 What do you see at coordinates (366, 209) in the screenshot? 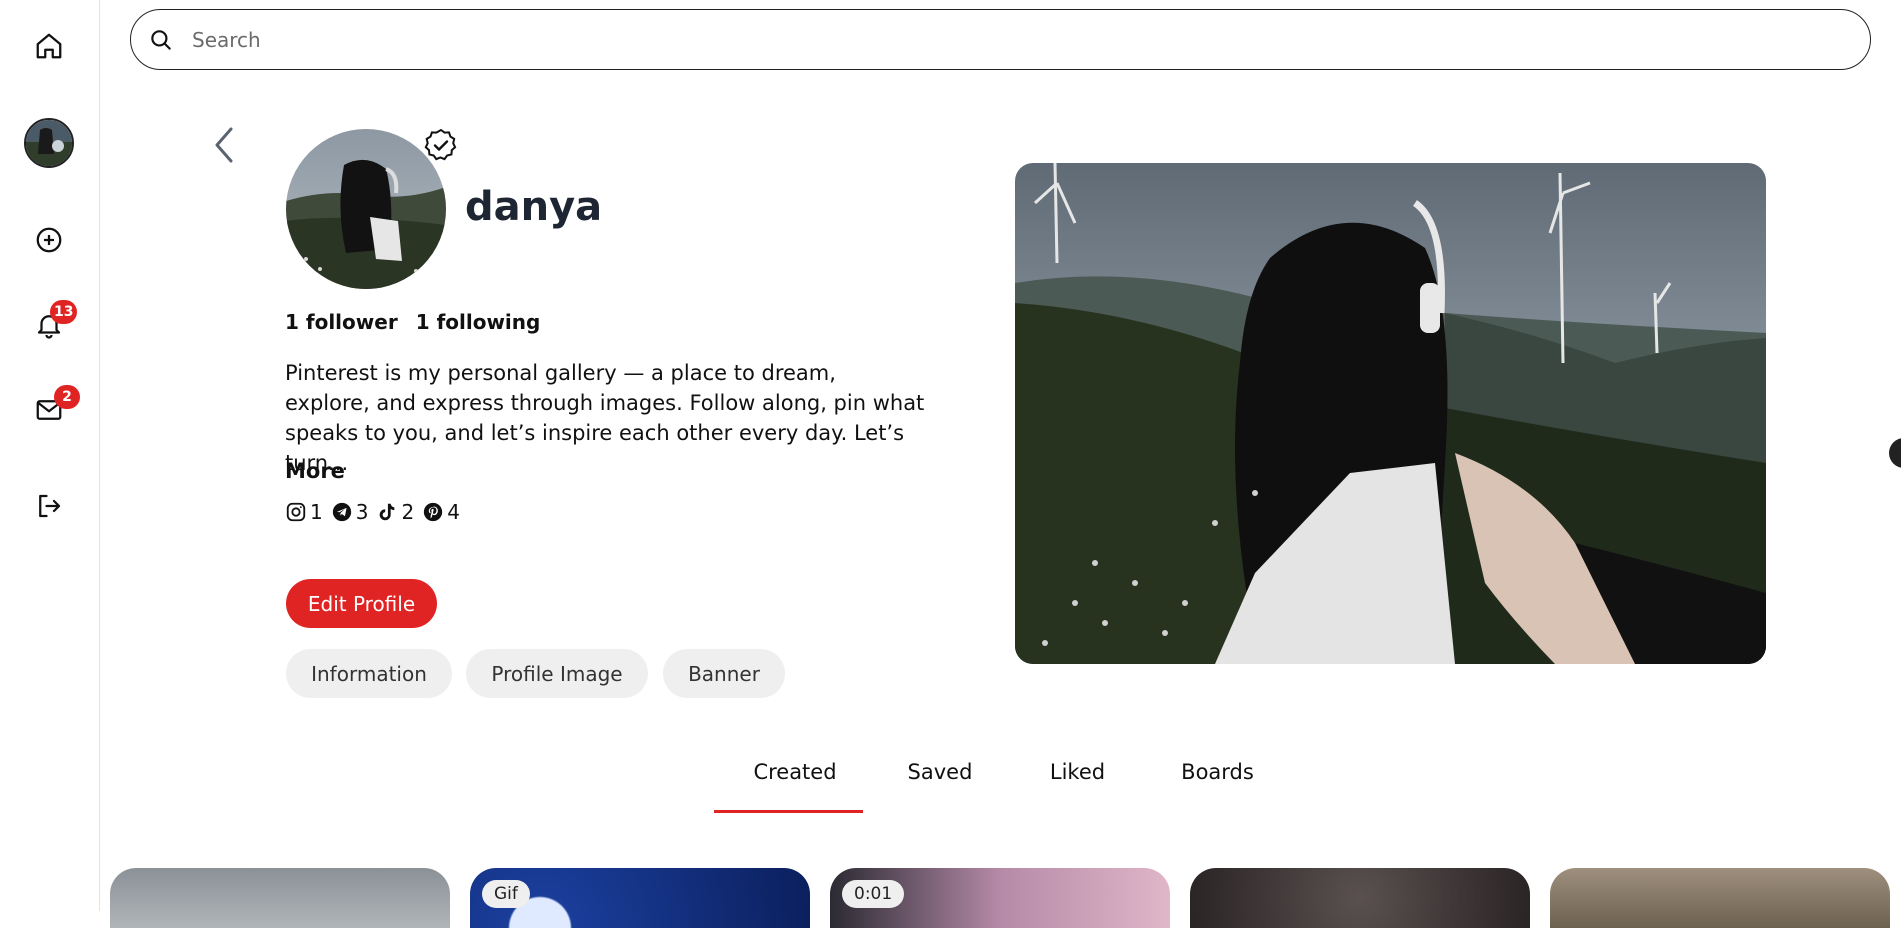
I see `profile-avatar` at bounding box center [366, 209].